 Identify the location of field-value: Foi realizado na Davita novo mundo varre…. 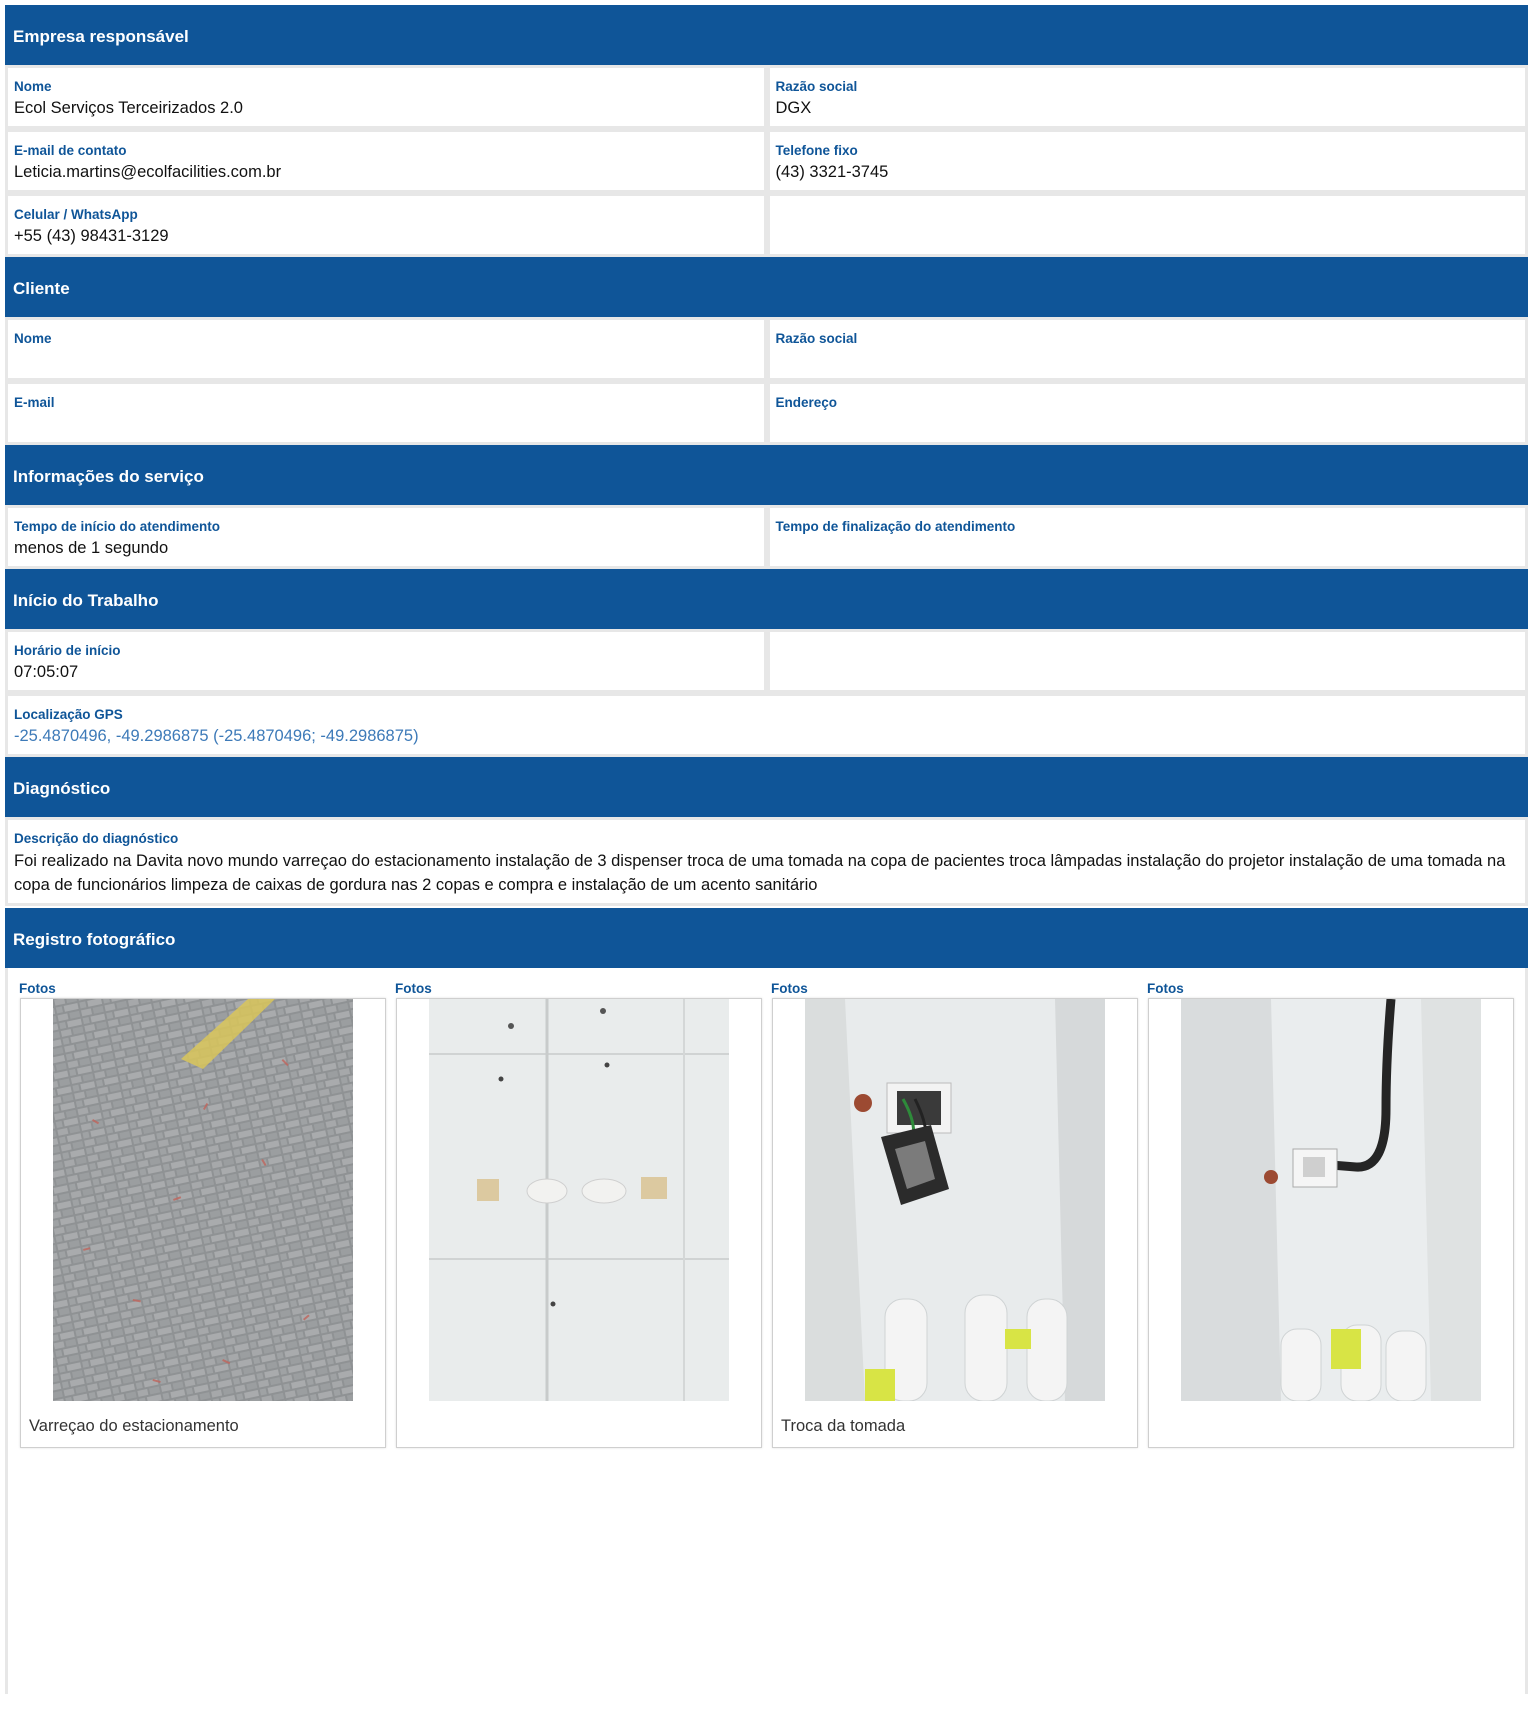
(760, 873).